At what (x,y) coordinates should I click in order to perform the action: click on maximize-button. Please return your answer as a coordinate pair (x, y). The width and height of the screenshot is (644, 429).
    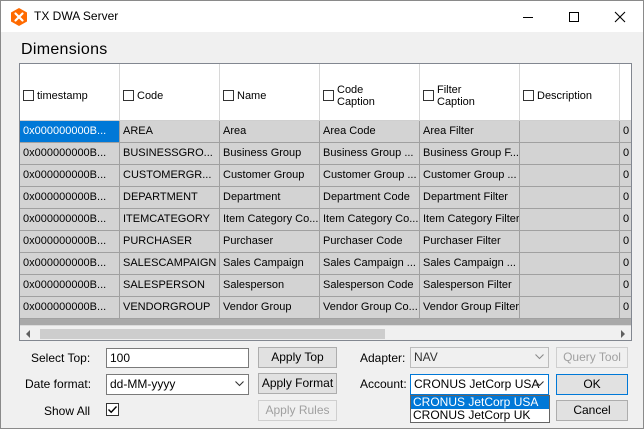
    Looking at the image, I should click on (574, 16).